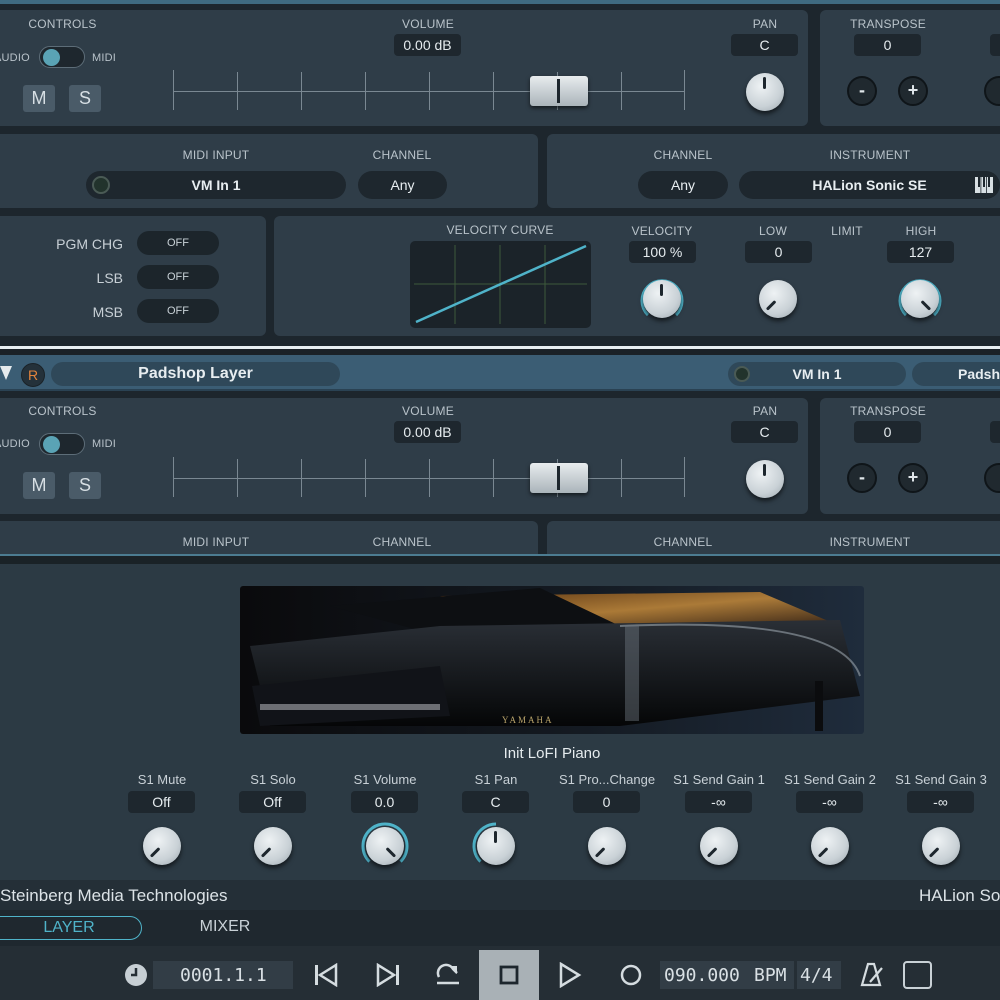 This screenshot has height=1000, width=1000. What do you see at coordinates (136, 975) in the screenshot?
I see `clock-icon` at bounding box center [136, 975].